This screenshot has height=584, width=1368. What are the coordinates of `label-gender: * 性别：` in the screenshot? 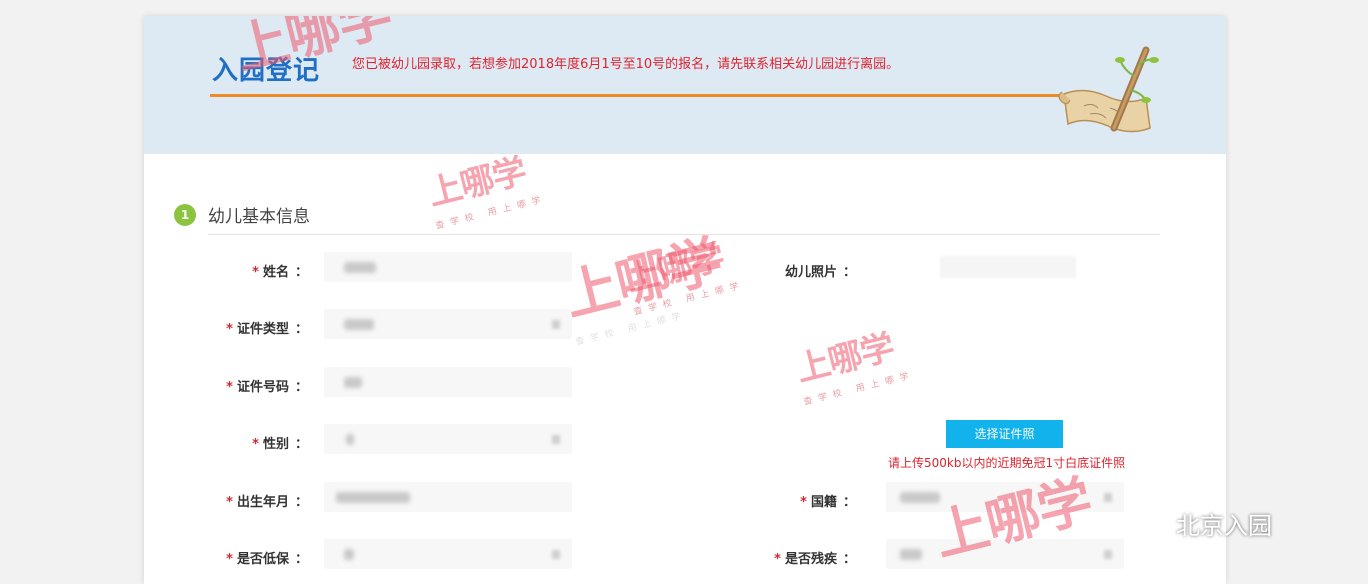 It's located at (280, 444).